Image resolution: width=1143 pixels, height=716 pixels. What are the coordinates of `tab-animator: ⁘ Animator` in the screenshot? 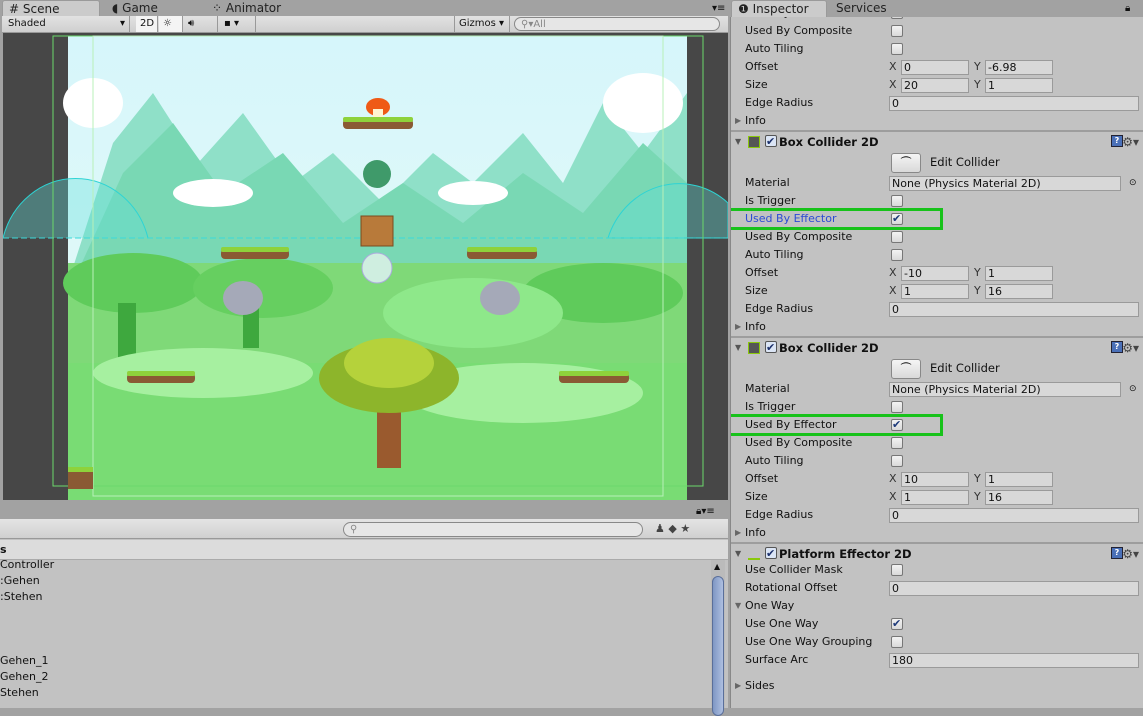 It's located at (246, 8).